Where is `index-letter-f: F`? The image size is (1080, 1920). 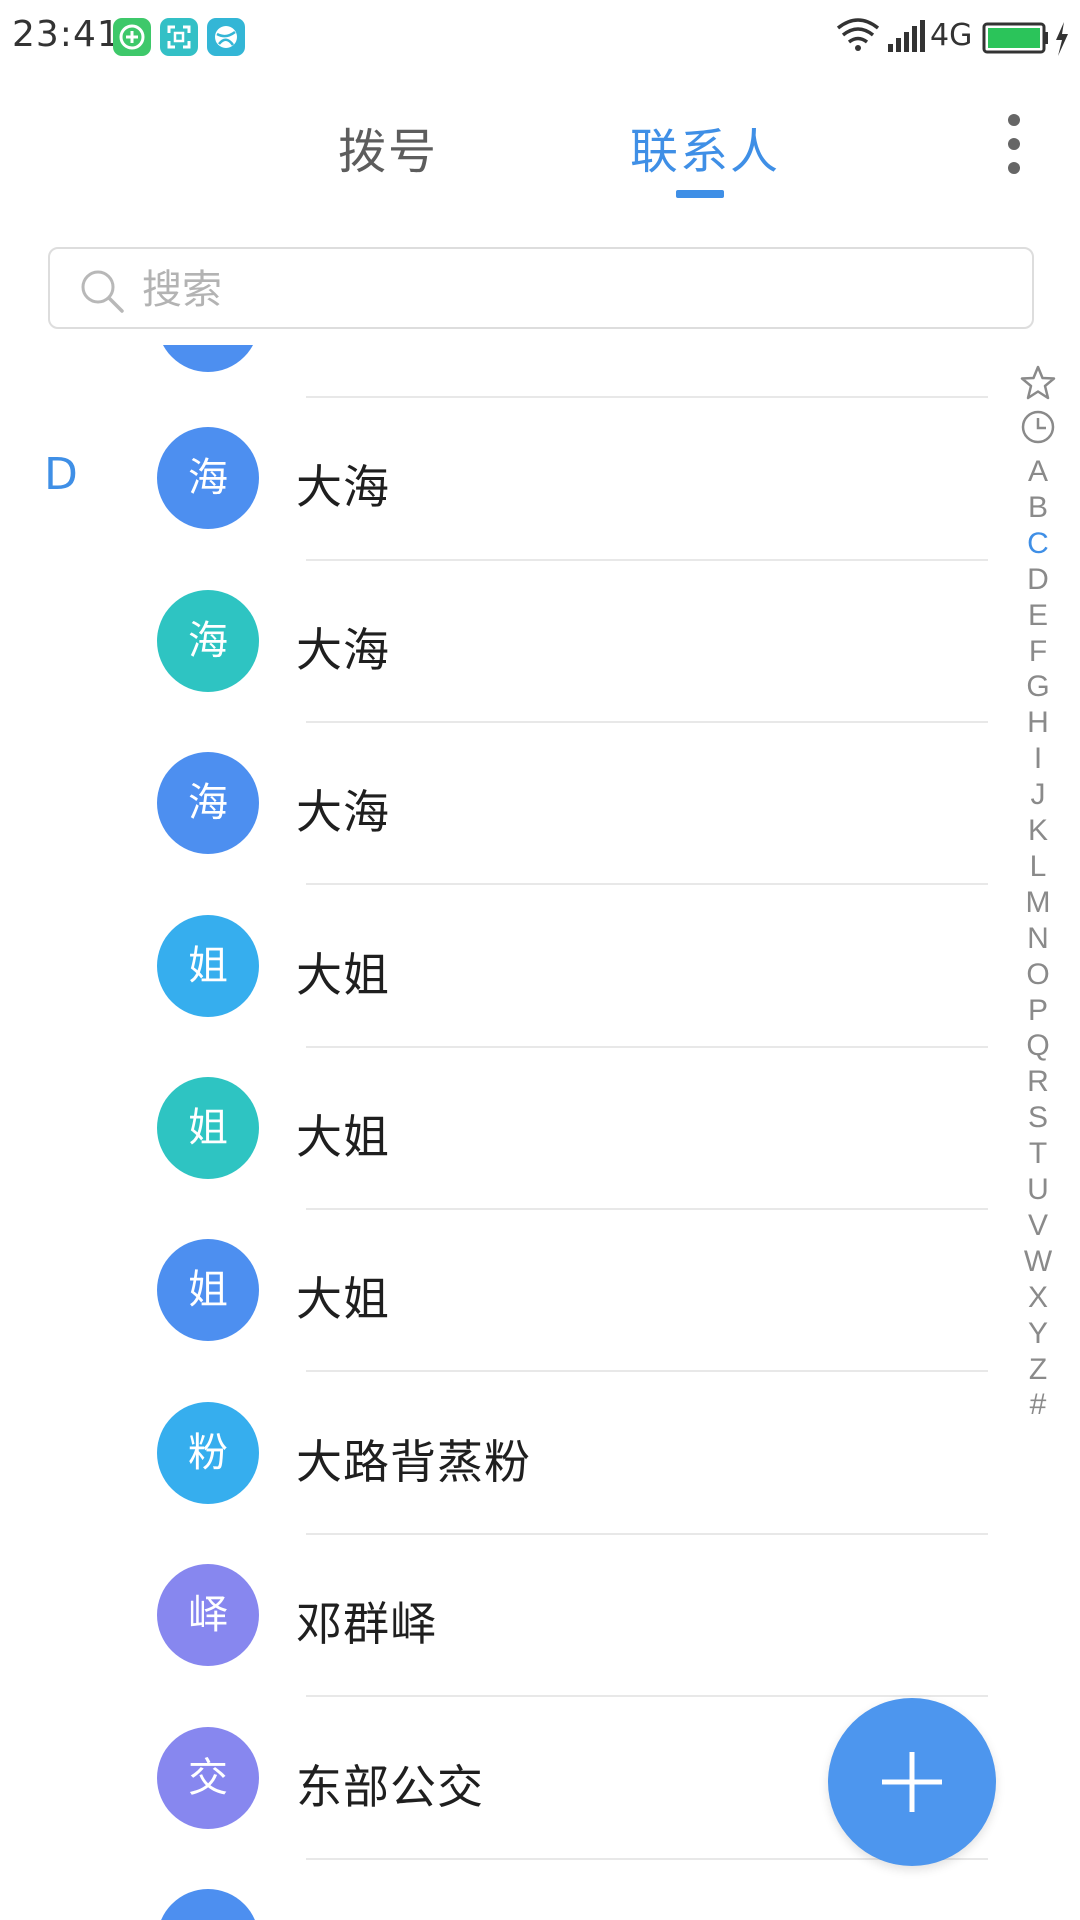 index-letter-f: F is located at coordinates (1038, 652).